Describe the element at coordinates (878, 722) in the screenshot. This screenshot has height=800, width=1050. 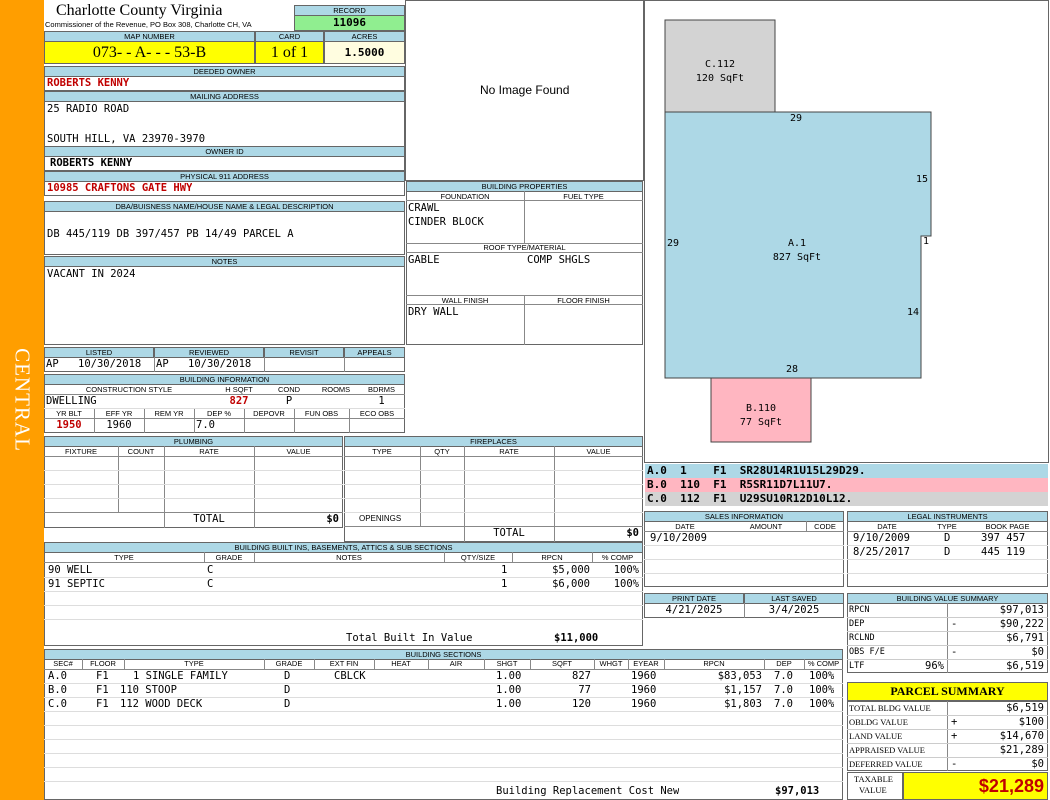
I see `parcel-label: OBLDG VALUE` at that location.